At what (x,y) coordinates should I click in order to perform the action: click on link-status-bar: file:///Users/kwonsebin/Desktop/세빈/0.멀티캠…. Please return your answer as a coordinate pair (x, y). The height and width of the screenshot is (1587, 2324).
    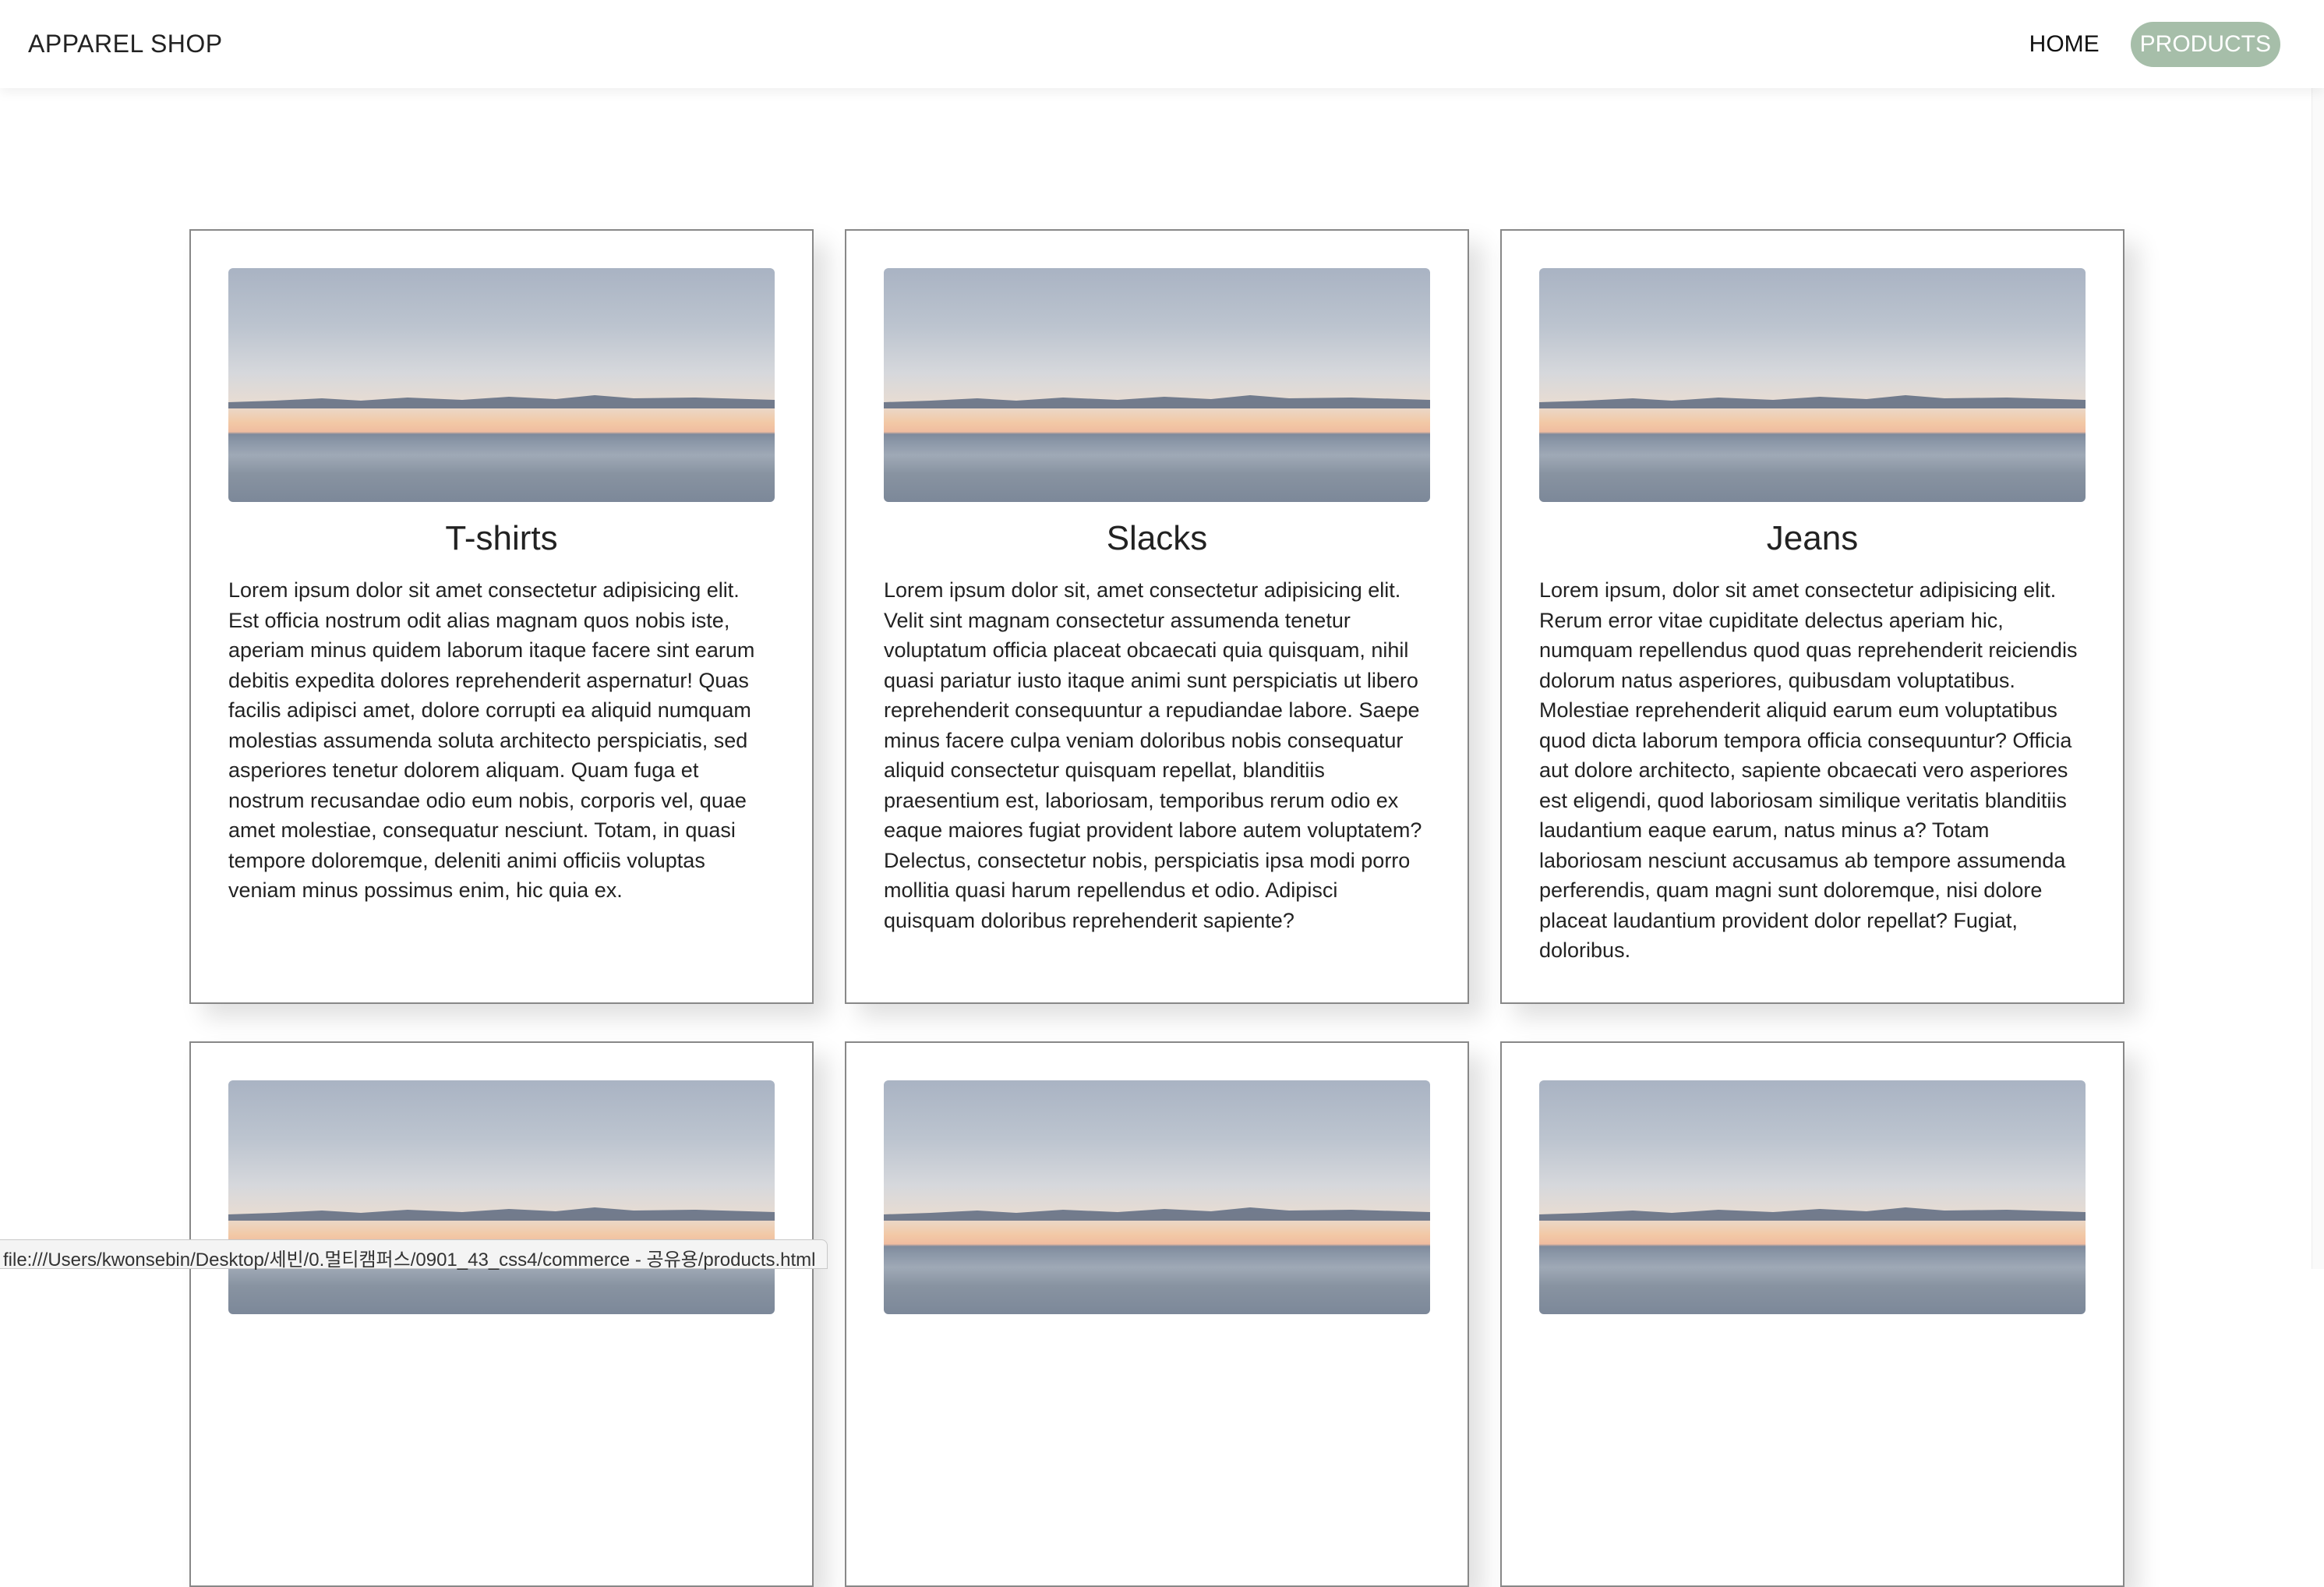
    Looking at the image, I should click on (414, 1255).